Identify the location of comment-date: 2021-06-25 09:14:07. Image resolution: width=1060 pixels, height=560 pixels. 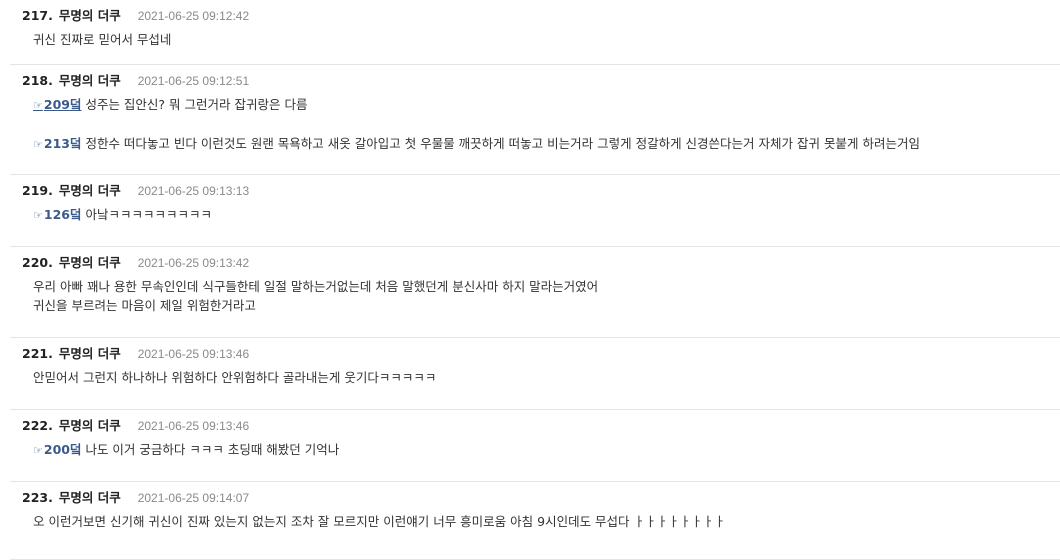
(193, 498).